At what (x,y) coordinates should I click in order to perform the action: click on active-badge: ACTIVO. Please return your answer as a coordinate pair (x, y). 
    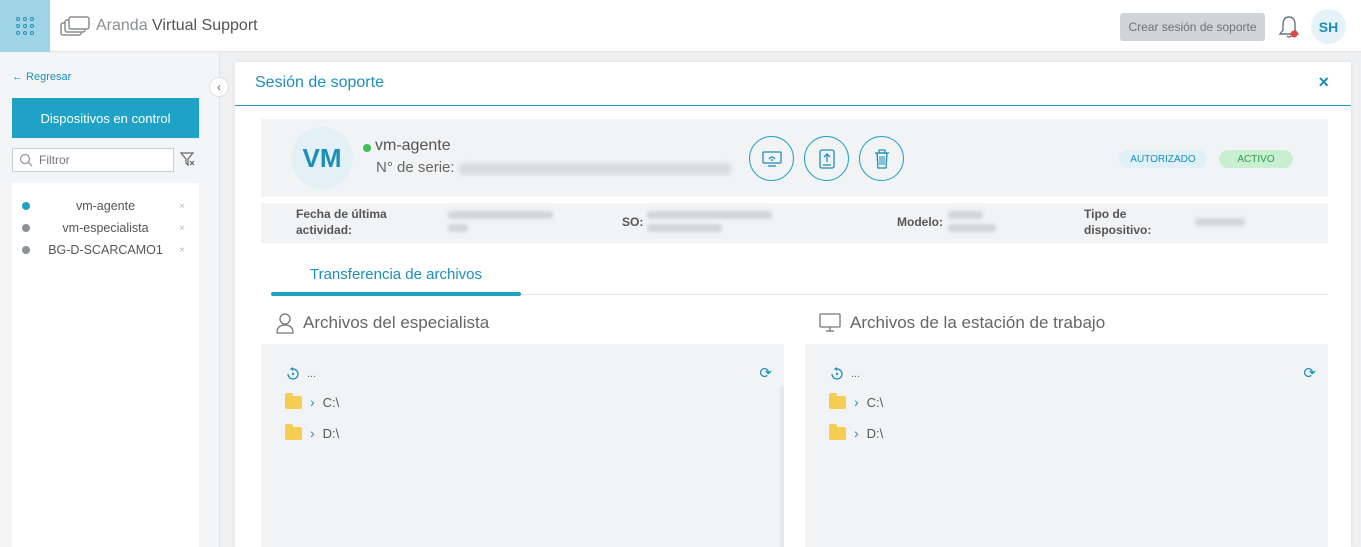
    Looking at the image, I should click on (1256, 159).